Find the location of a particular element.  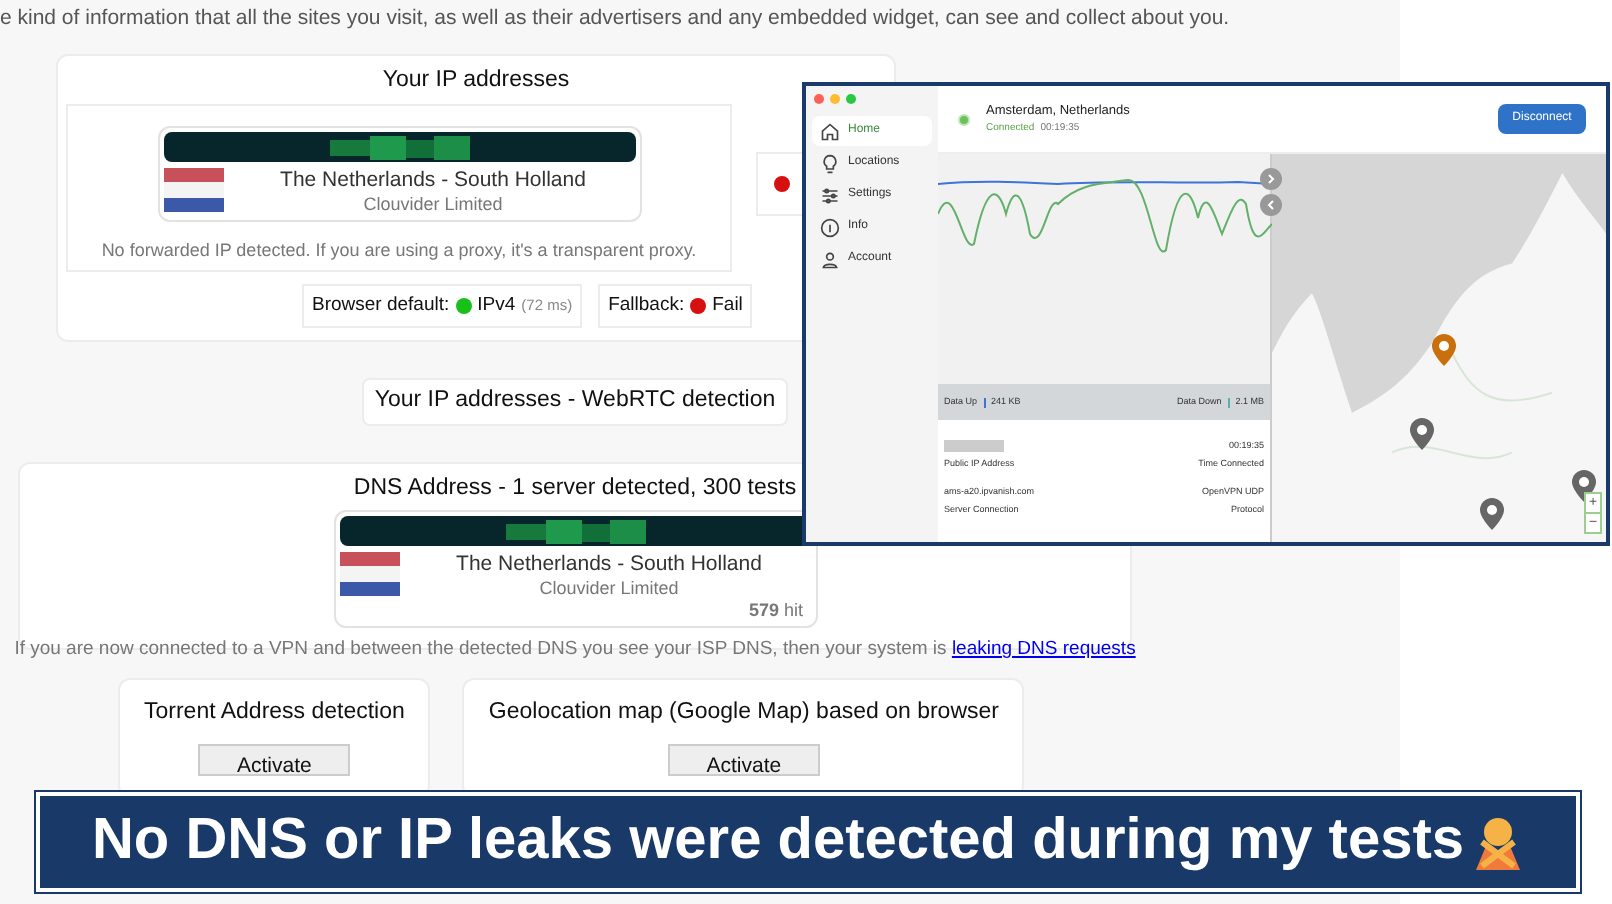

dns-note-text: If you are now connected to a VPN and between the detected DNS you see your ISP DNS, then your system is leaking DNS requests is located at coordinates (575, 650).